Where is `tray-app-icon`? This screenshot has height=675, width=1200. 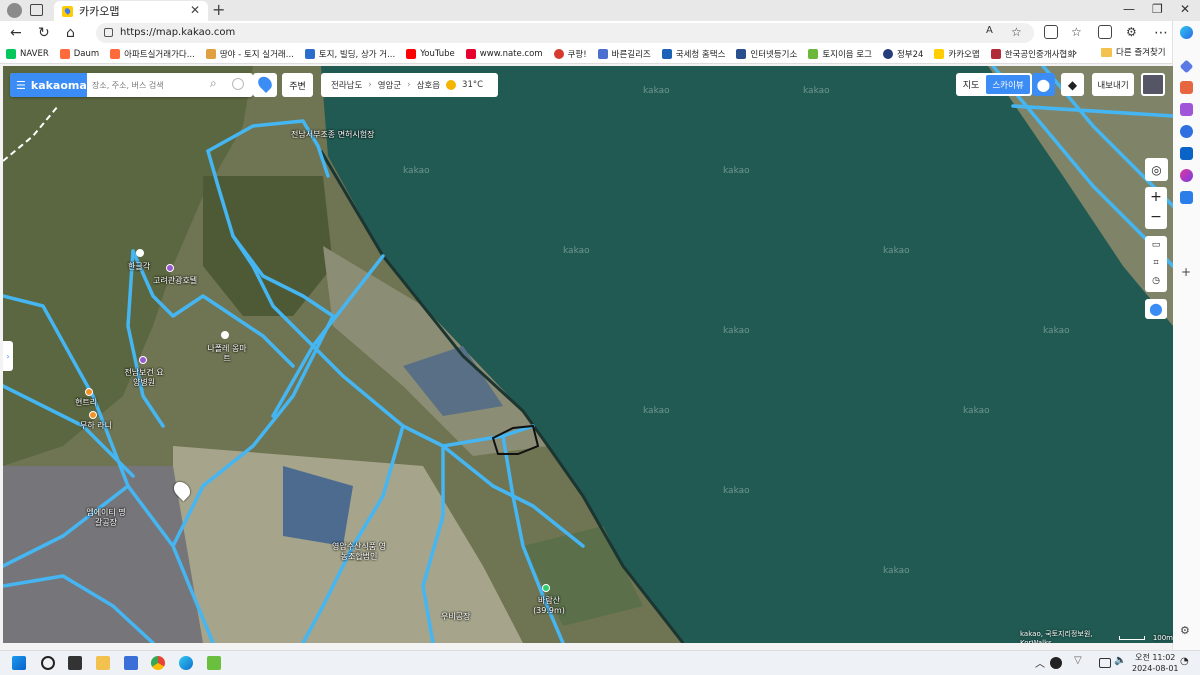 tray-app-icon is located at coordinates (1056, 663).